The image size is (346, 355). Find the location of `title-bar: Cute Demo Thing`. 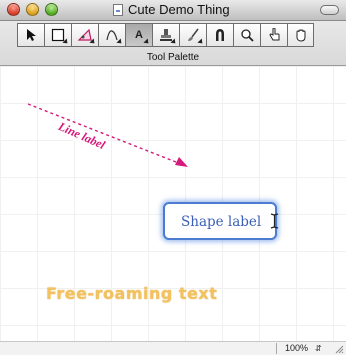

title-bar: Cute Demo Thing is located at coordinates (173, 10).